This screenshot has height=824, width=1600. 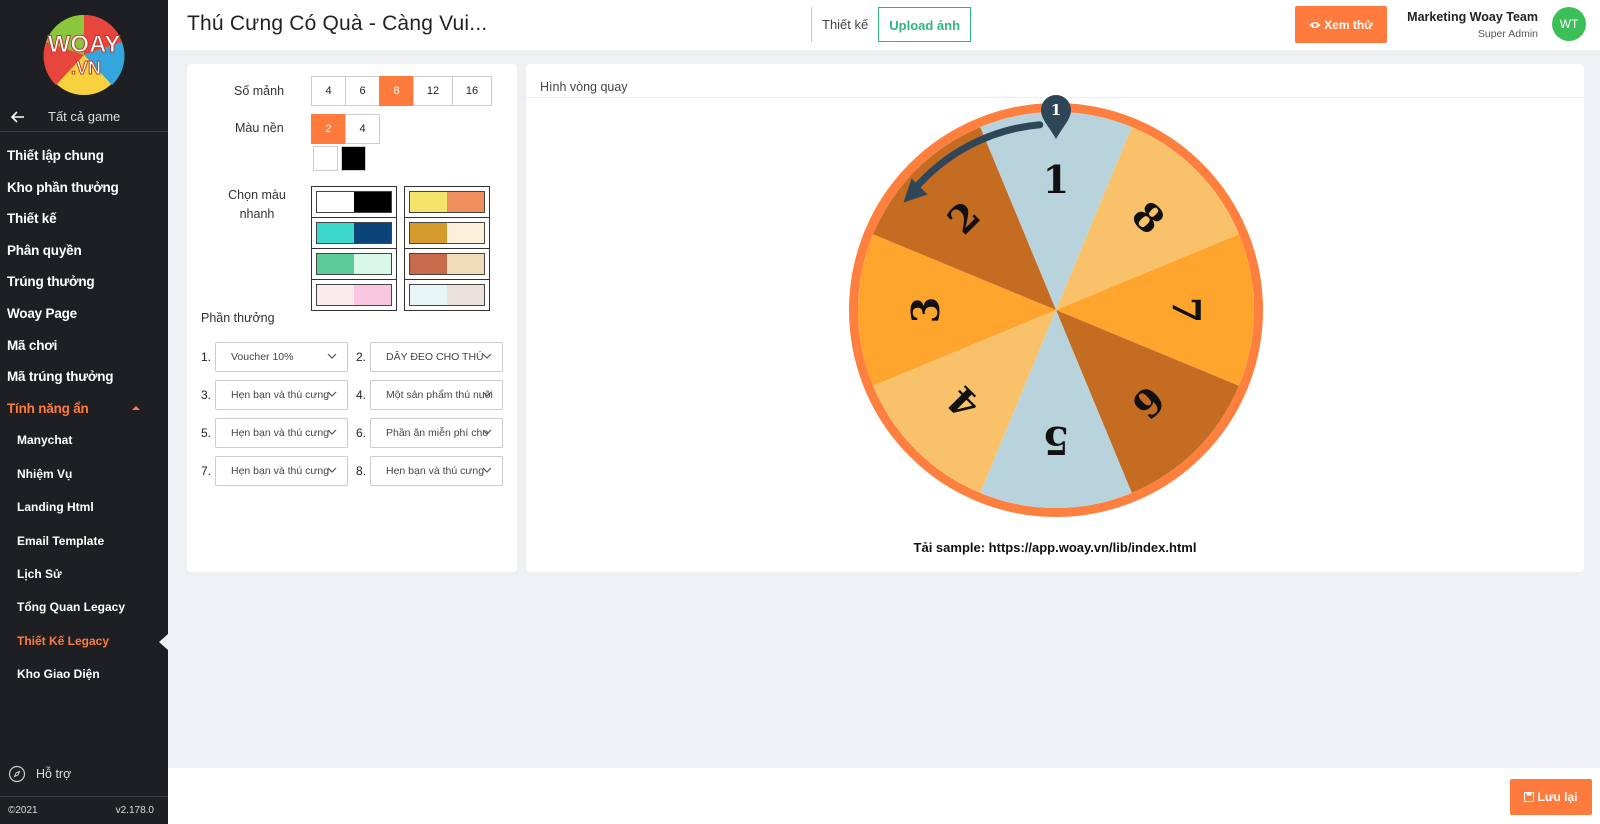 I want to click on app-version: v2.178.0, so click(x=134, y=810).